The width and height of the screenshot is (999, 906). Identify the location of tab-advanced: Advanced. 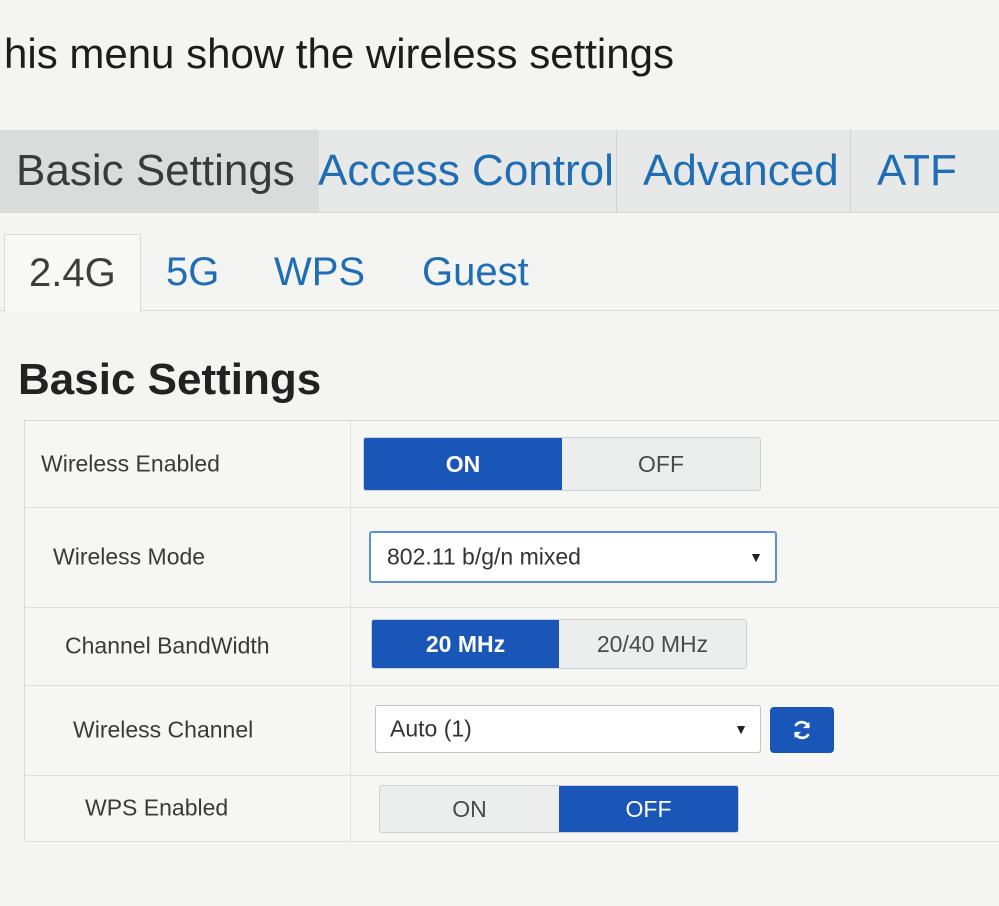
(727, 171).